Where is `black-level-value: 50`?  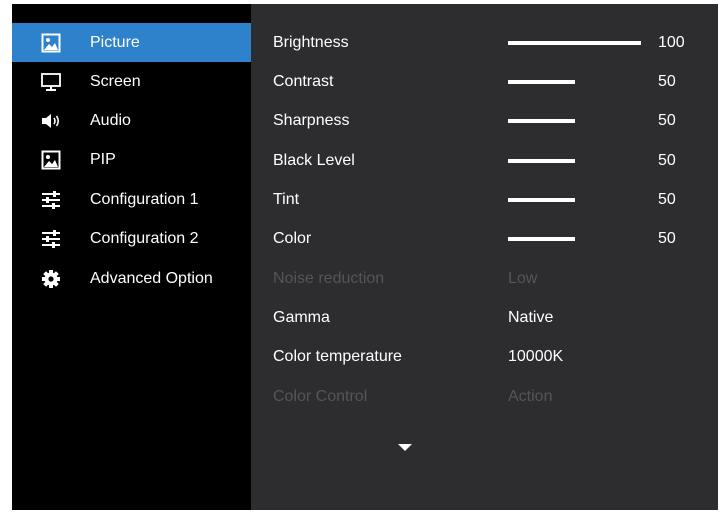 black-level-value: 50 is located at coordinates (667, 160).